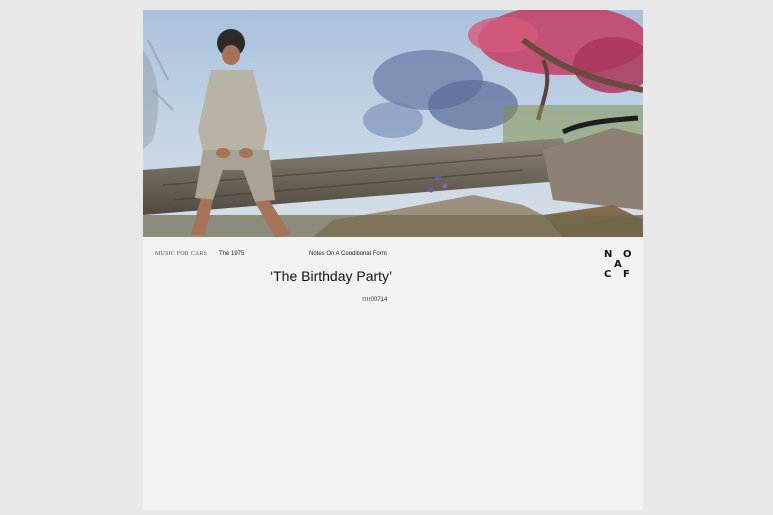  Describe the element at coordinates (626, 274) in the screenshot. I see `logo-letter-f: F` at that location.